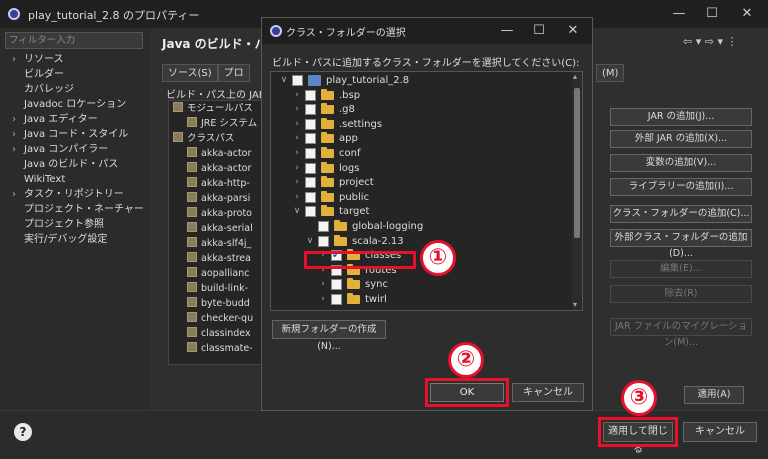 This screenshot has height=459, width=768. I want to click on folder-tree-item: ∨ scala-2.13, so click(354, 241).